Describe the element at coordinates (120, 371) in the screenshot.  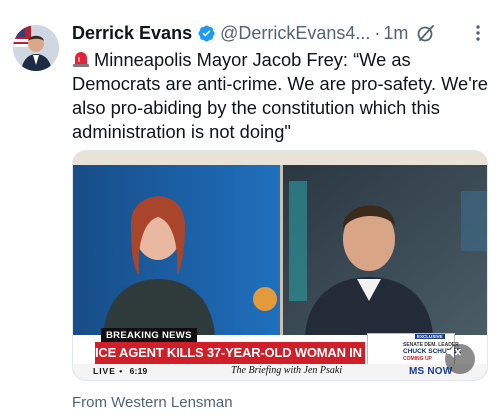
I see `live-indicator: LIVE • 6:19` at that location.